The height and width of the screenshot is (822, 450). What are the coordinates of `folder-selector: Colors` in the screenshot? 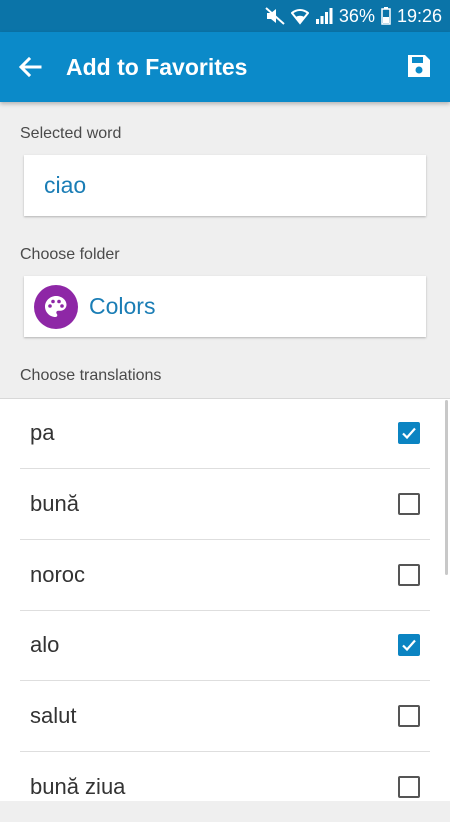 It's located at (225, 306).